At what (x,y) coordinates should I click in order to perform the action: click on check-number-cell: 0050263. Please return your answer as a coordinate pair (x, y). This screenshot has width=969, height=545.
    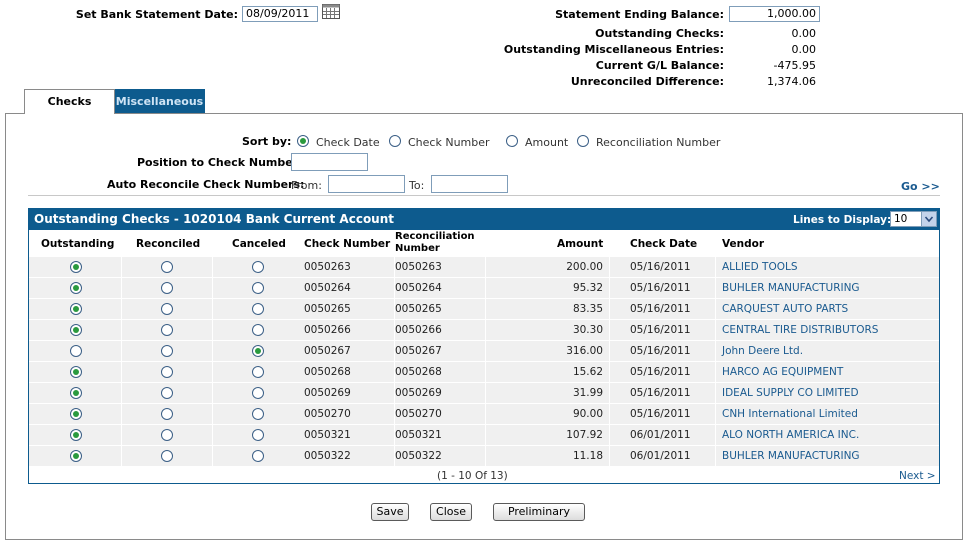
    Looking at the image, I should click on (327, 267).